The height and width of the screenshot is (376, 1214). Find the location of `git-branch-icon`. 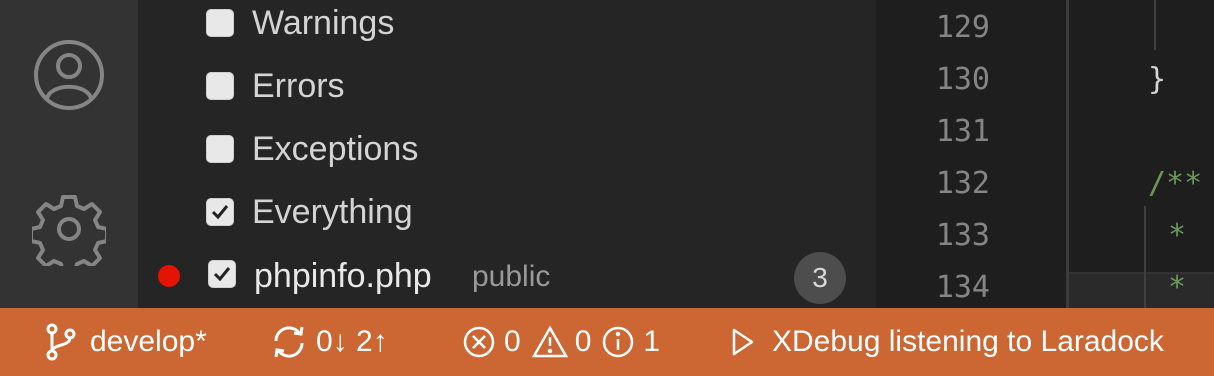

git-branch-icon is located at coordinates (61, 342).